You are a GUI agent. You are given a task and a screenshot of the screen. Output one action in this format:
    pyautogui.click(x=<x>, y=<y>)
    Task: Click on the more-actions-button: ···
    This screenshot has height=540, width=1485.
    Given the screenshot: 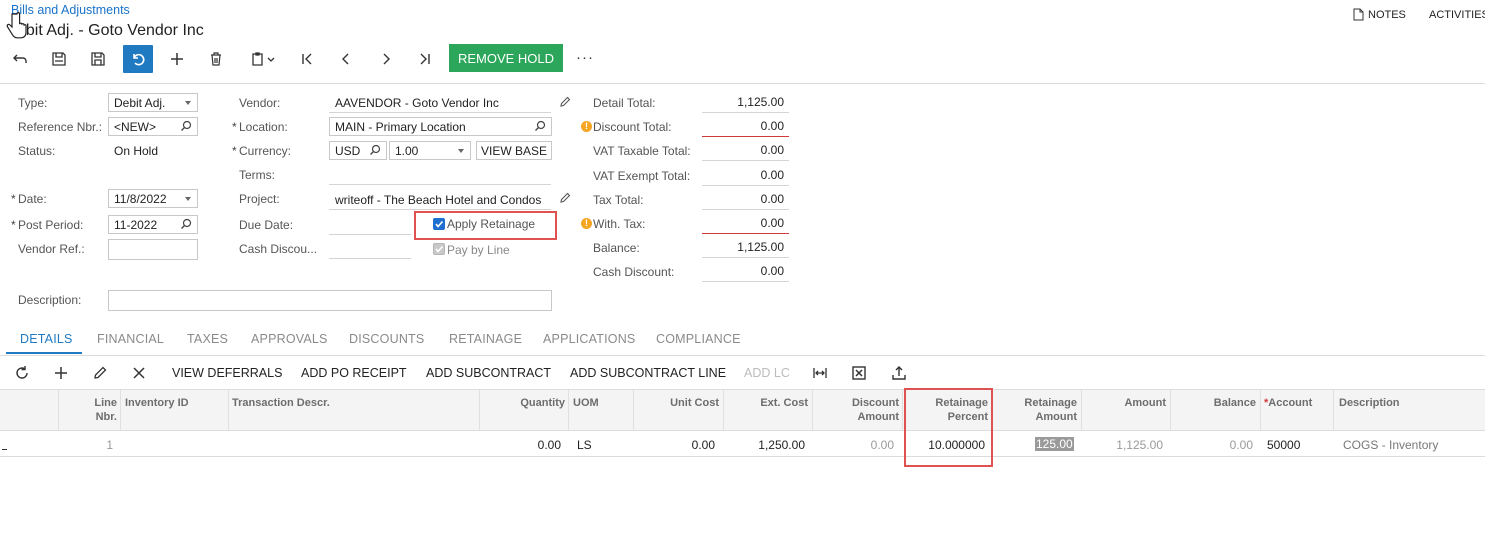 What is the action you would take?
    pyautogui.click(x=585, y=57)
    